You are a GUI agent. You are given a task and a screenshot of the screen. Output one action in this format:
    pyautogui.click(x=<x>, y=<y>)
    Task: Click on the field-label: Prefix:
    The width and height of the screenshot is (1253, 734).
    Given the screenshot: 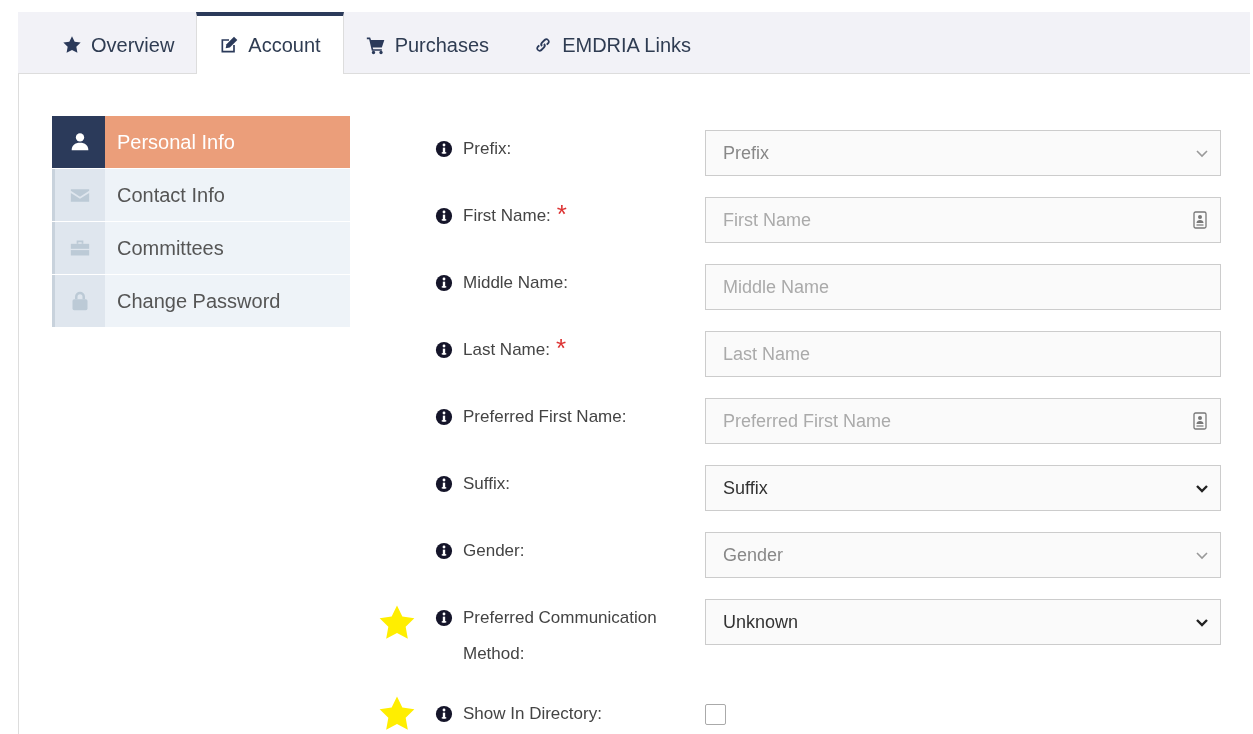 What is the action you would take?
    pyautogui.click(x=487, y=149)
    